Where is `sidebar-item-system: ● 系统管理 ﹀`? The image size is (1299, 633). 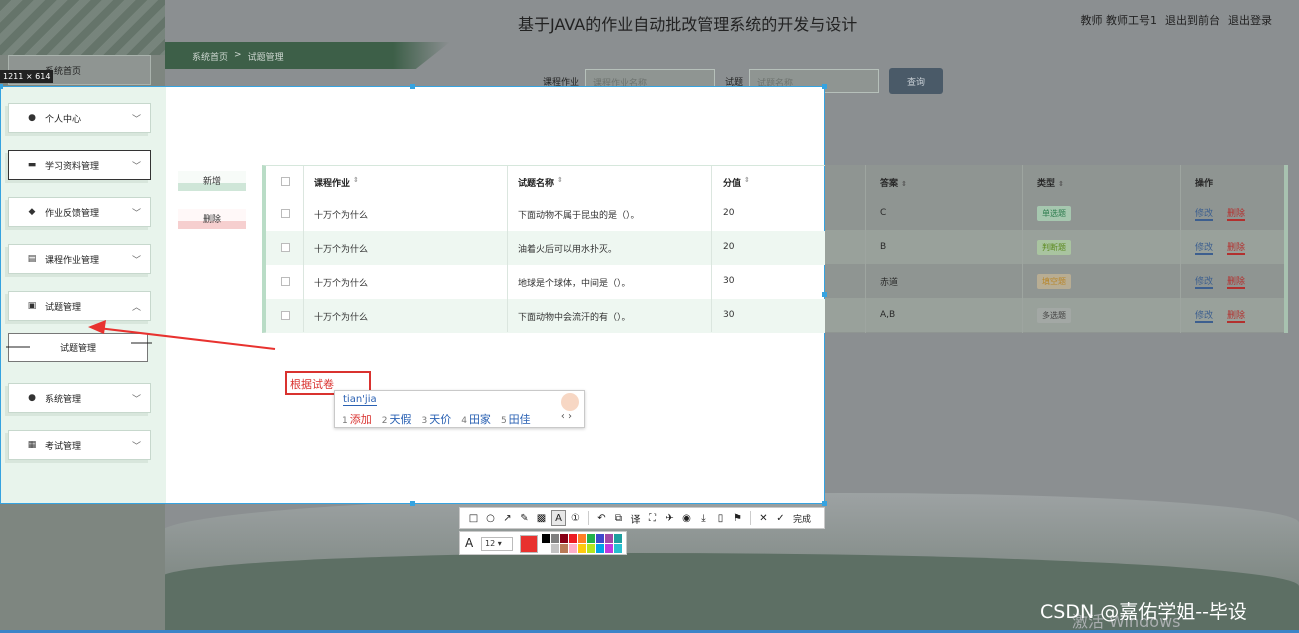
sidebar-item-system: ● 系统管理 ﹀ is located at coordinates (79, 398).